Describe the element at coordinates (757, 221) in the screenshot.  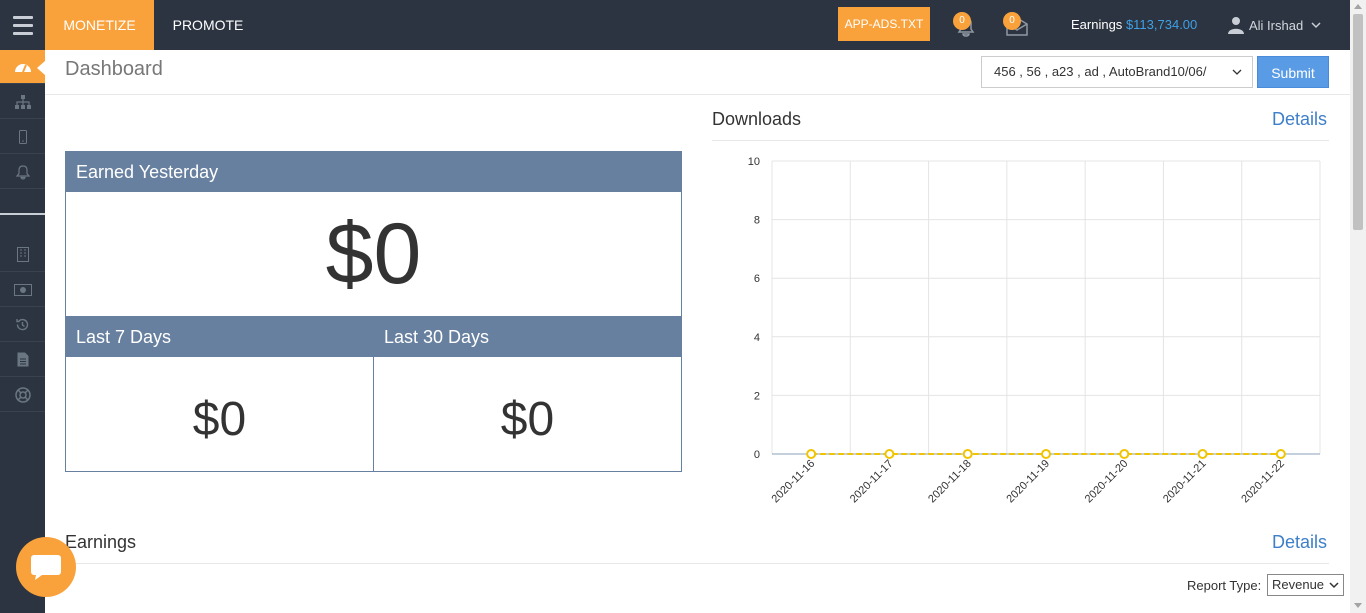
I see `y-tick-label: 8` at that location.